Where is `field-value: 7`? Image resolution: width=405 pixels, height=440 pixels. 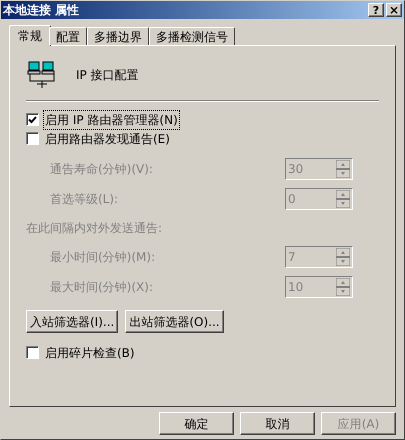
field-value: 7 is located at coordinates (292, 257).